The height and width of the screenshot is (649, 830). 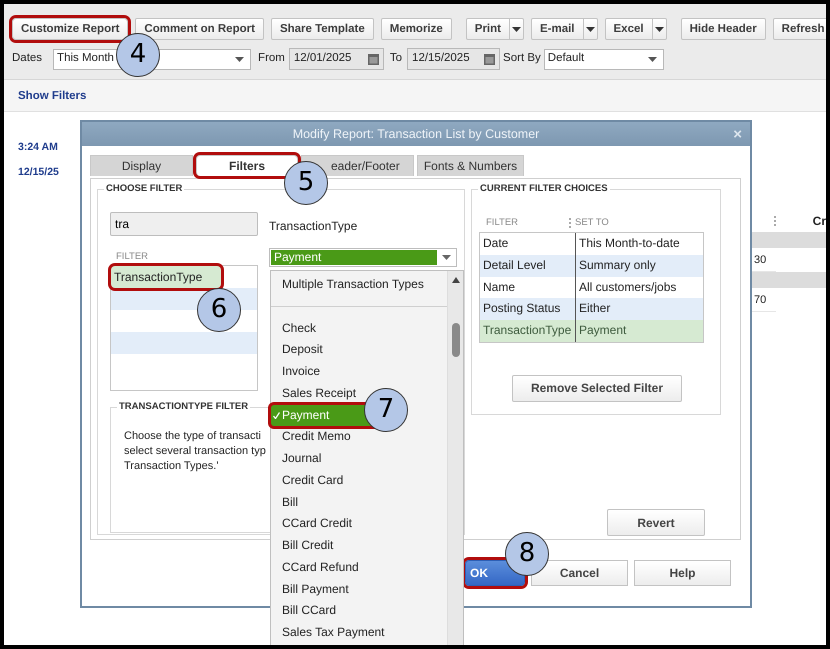 What do you see at coordinates (85, 58) in the screenshot?
I see `select-value: This Month` at bounding box center [85, 58].